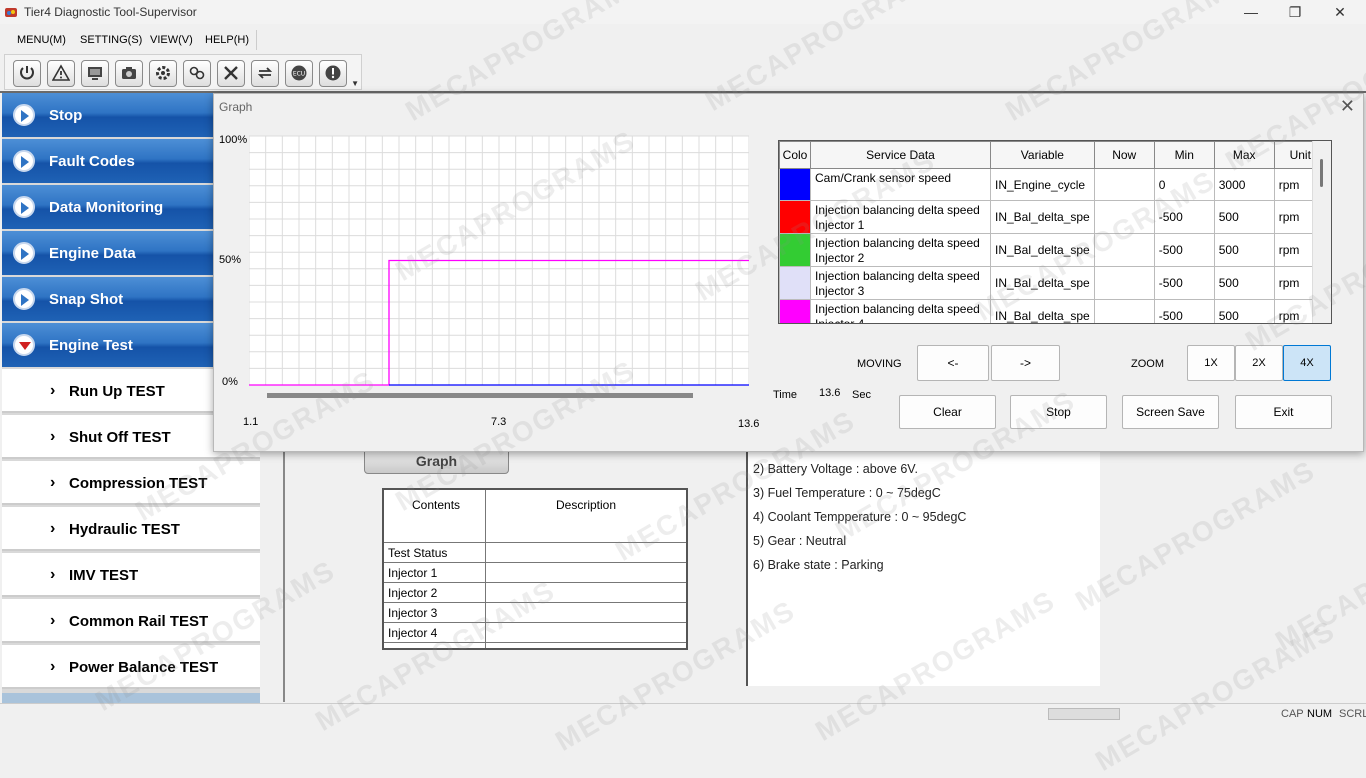 This screenshot has height=778, width=1366. I want to click on transfer-button, so click(265, 73).